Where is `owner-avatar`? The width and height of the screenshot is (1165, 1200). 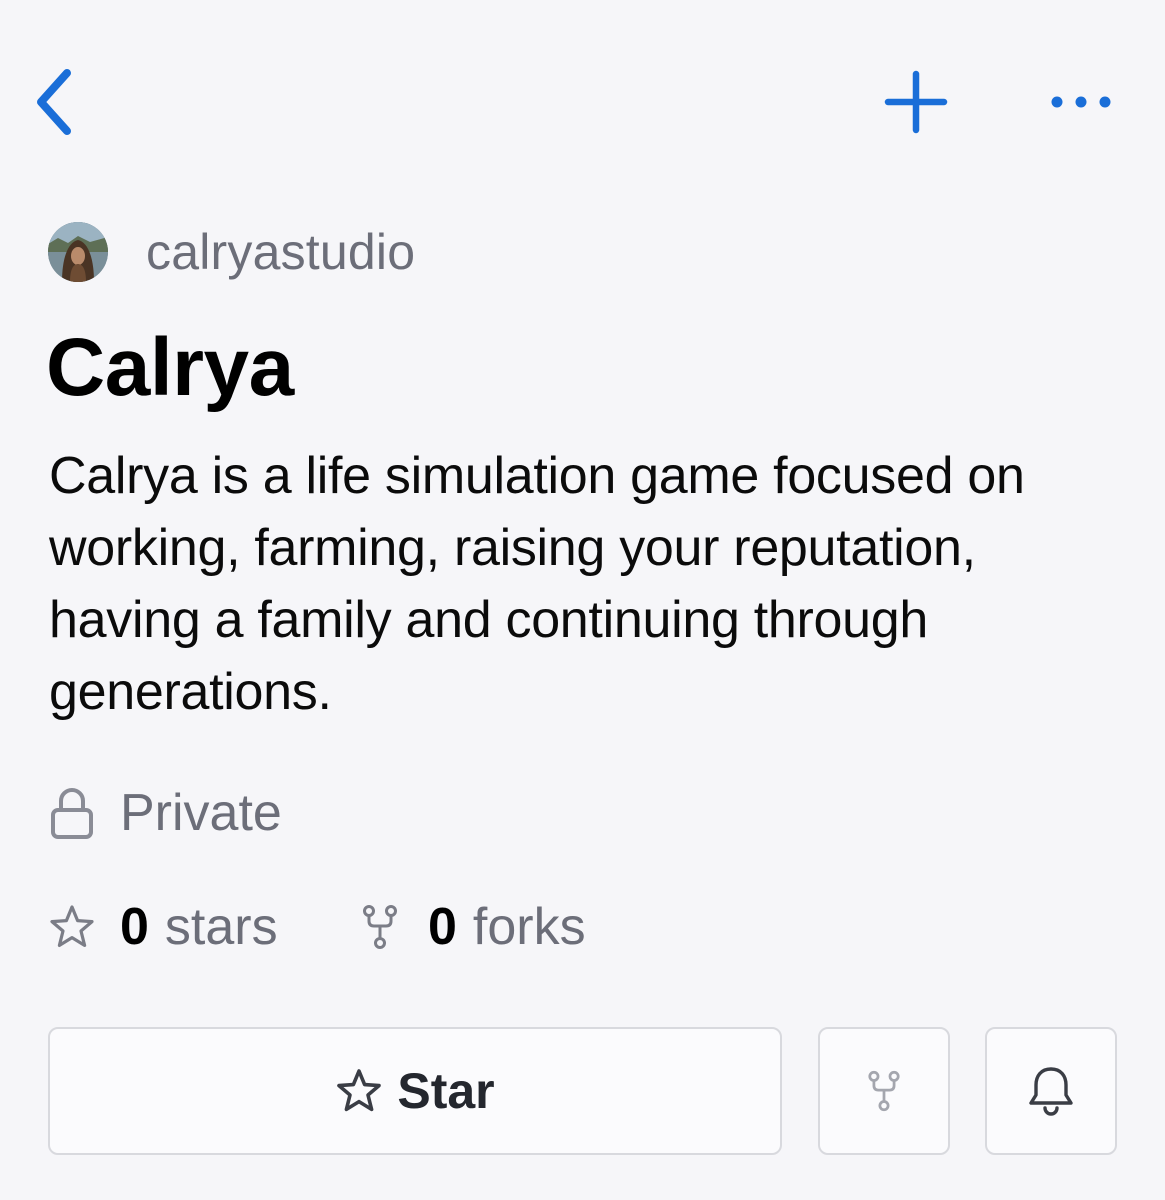 owner-avatar is located at coordinates (78, 252).